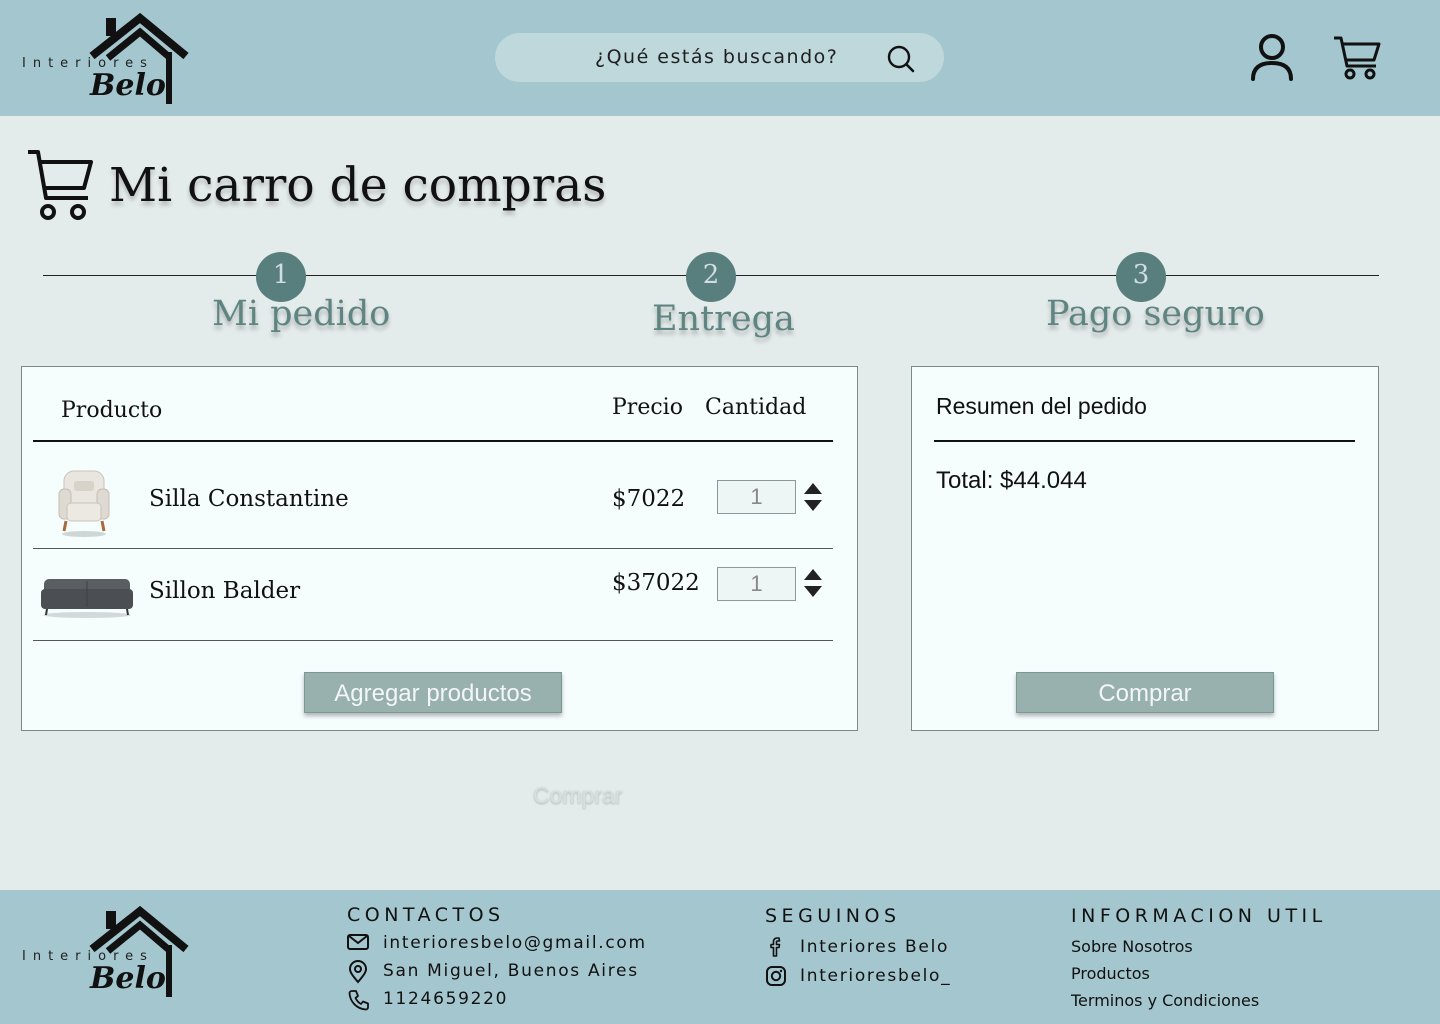 Image resolution: width=1440 pixels, height=1024 pixels. What do you see at coordinates (1155, 314) in the screenshot?
I see `step-3-label: Pago seguro` at bounding box center [1155, 314].